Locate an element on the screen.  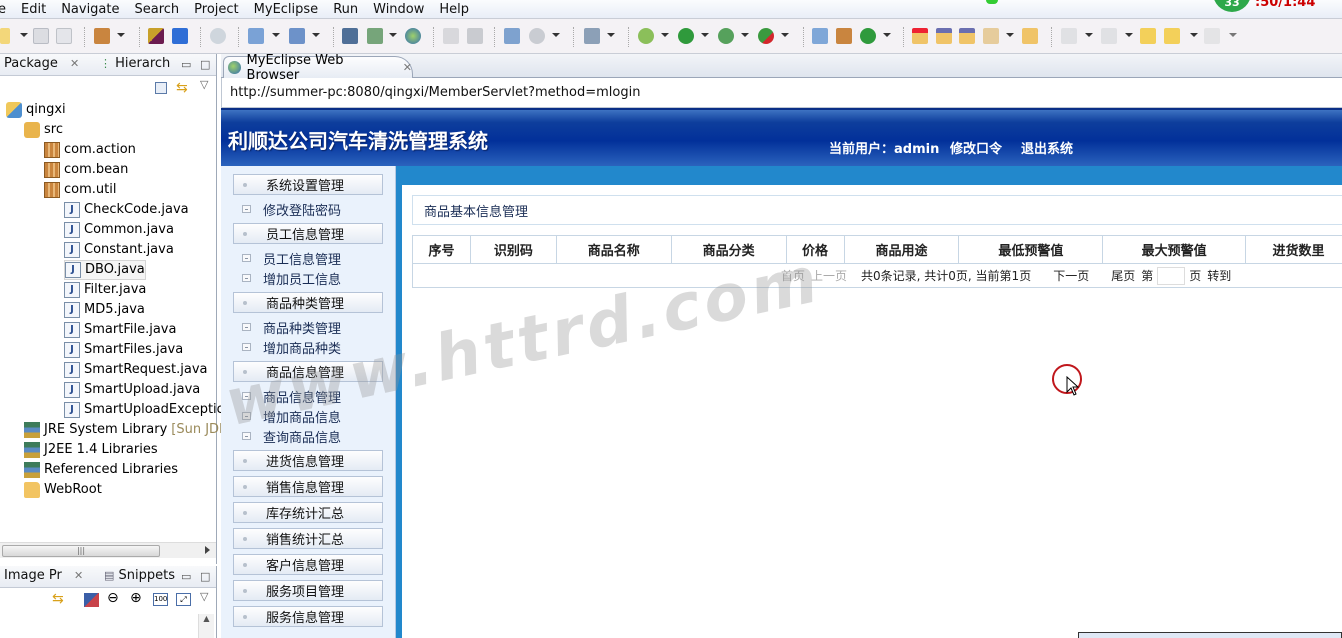
menu-navigate: Navigate is located at coordinates (90, 9).